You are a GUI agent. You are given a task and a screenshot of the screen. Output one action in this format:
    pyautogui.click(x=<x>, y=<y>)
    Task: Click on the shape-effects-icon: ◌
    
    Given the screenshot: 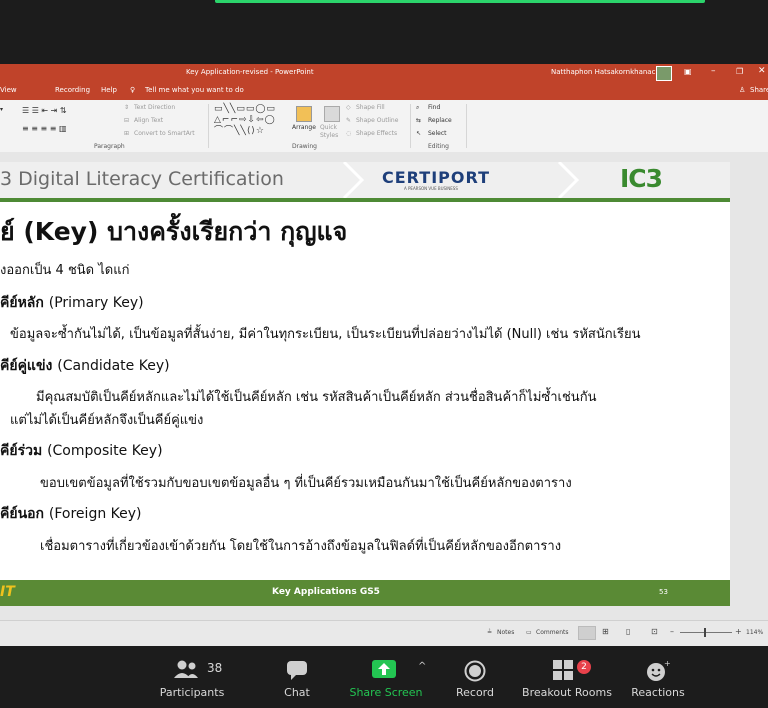 What is the action you would take?
    pyautogui.click(x=348, y=133)
    